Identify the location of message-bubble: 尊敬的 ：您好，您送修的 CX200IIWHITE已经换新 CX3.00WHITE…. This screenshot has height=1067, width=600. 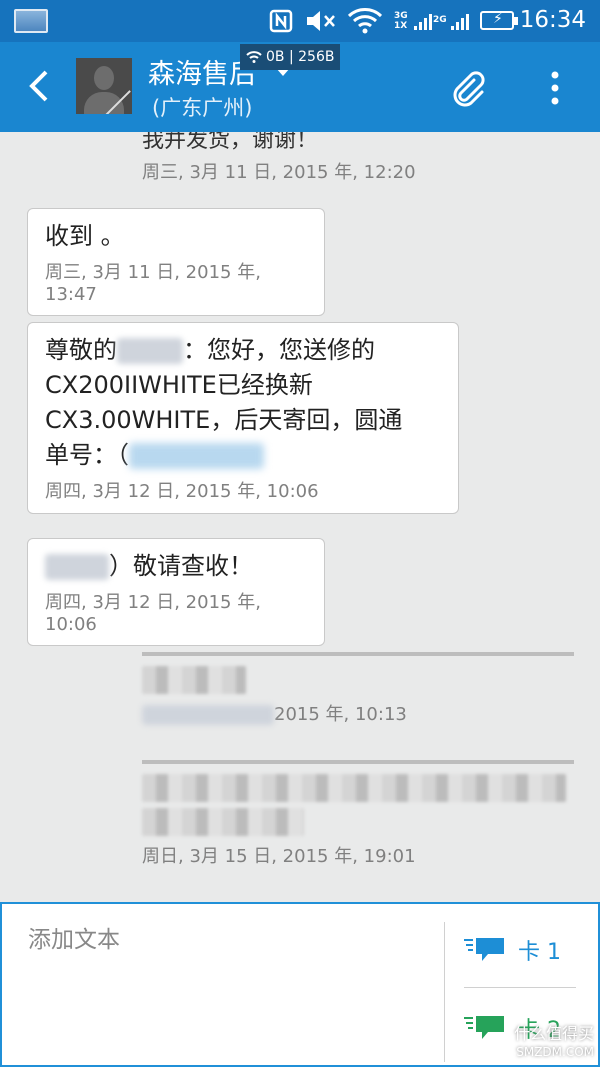
(243, 418).